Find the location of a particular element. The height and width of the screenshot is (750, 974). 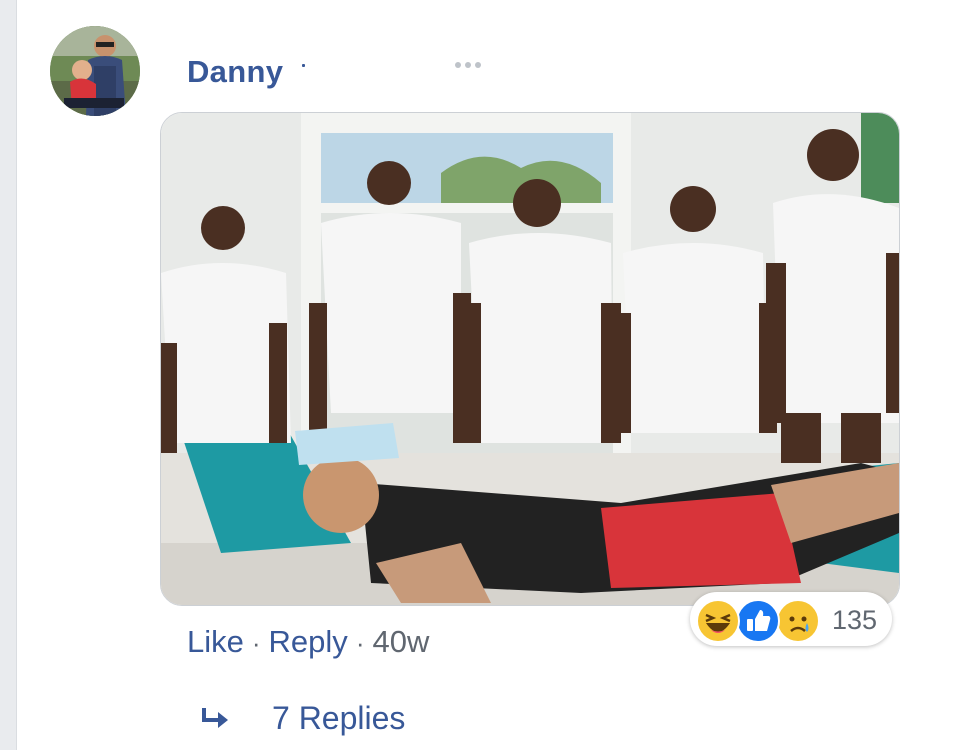

reaction-count: 135 is located at coordinates (855, 620).